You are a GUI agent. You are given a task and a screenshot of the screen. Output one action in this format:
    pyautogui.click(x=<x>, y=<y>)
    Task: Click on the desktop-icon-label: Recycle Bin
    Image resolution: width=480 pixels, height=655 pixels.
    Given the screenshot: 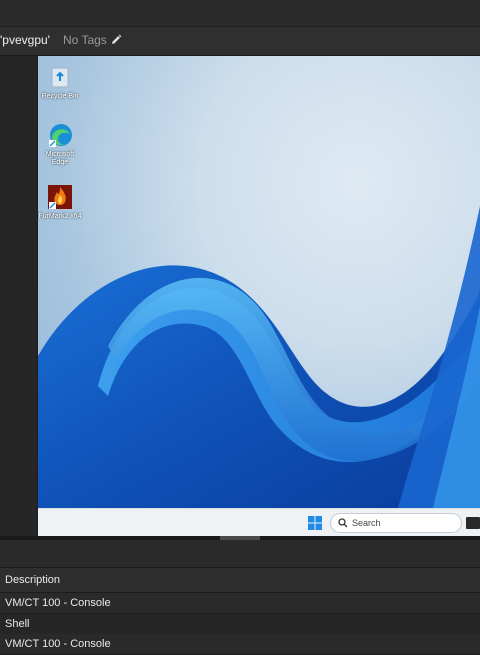 What is the action you would take?
    pyautogui.click(x=60, y=96)
    